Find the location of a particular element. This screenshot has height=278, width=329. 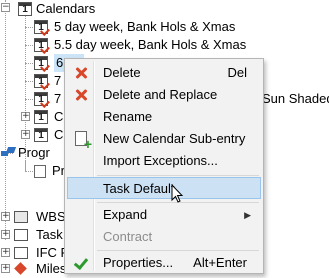

menu-item-new-calendar-sub-entry: New Calendar Sub-entry is located at coordinates (164, 139).